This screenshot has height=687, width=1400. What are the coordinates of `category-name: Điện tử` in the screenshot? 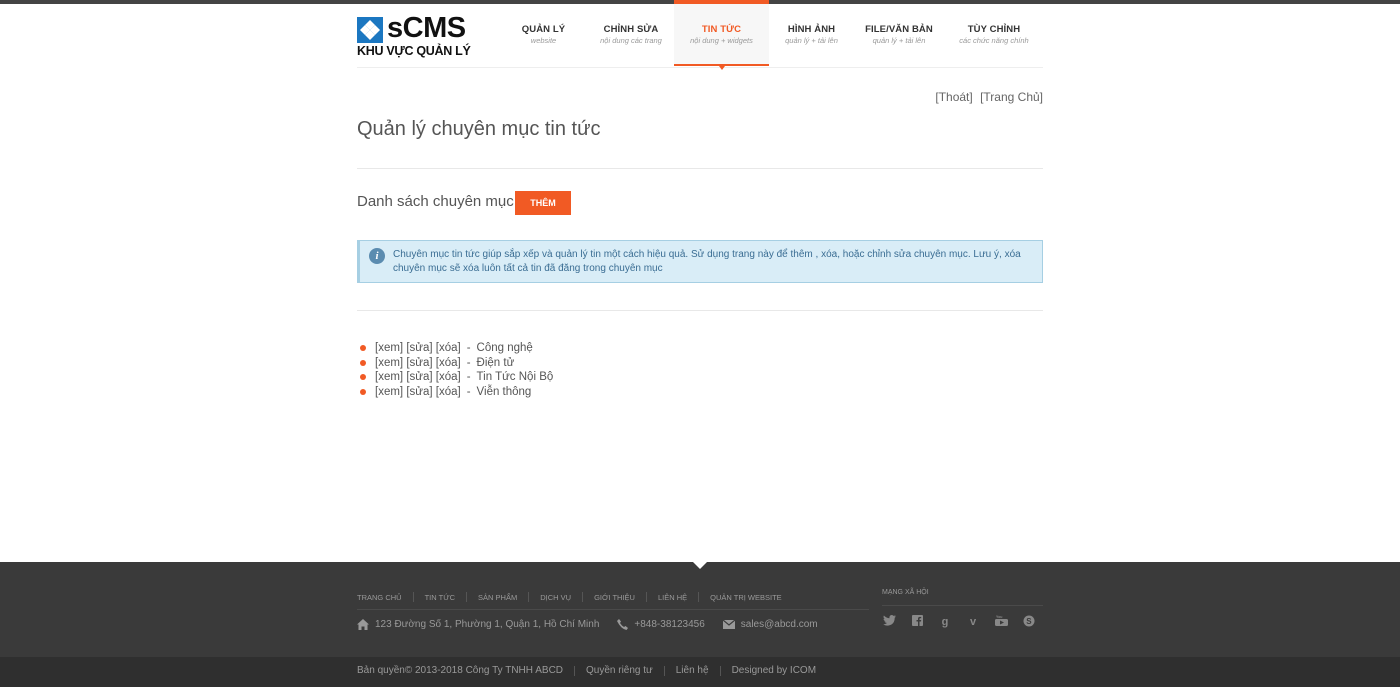 It's located at (495, 362).